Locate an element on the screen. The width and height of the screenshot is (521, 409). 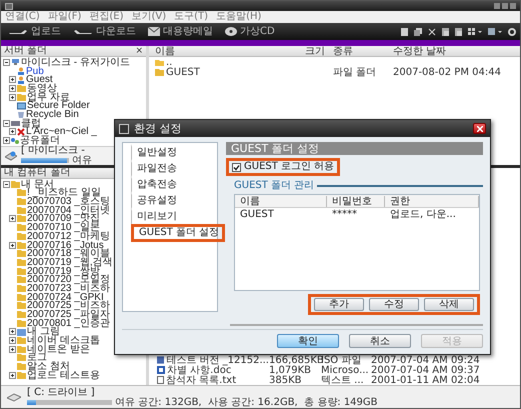
toolbar-button: 가상CD is located at coordinates (250, 31).